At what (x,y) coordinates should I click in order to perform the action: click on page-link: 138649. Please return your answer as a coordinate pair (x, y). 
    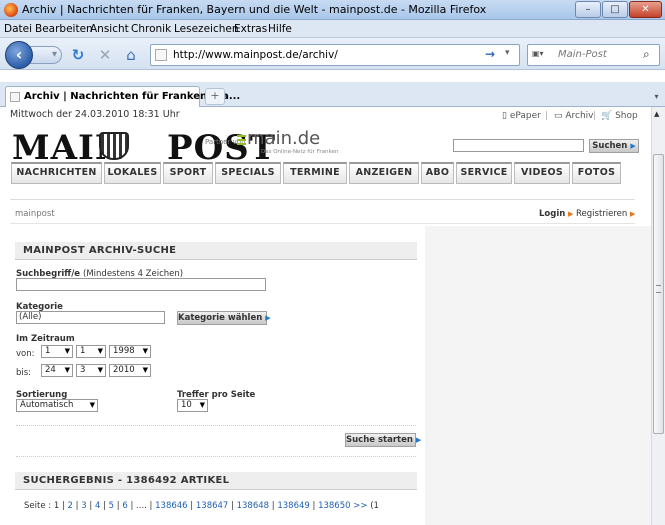
    Looking at the image, I should click on (293, 506).